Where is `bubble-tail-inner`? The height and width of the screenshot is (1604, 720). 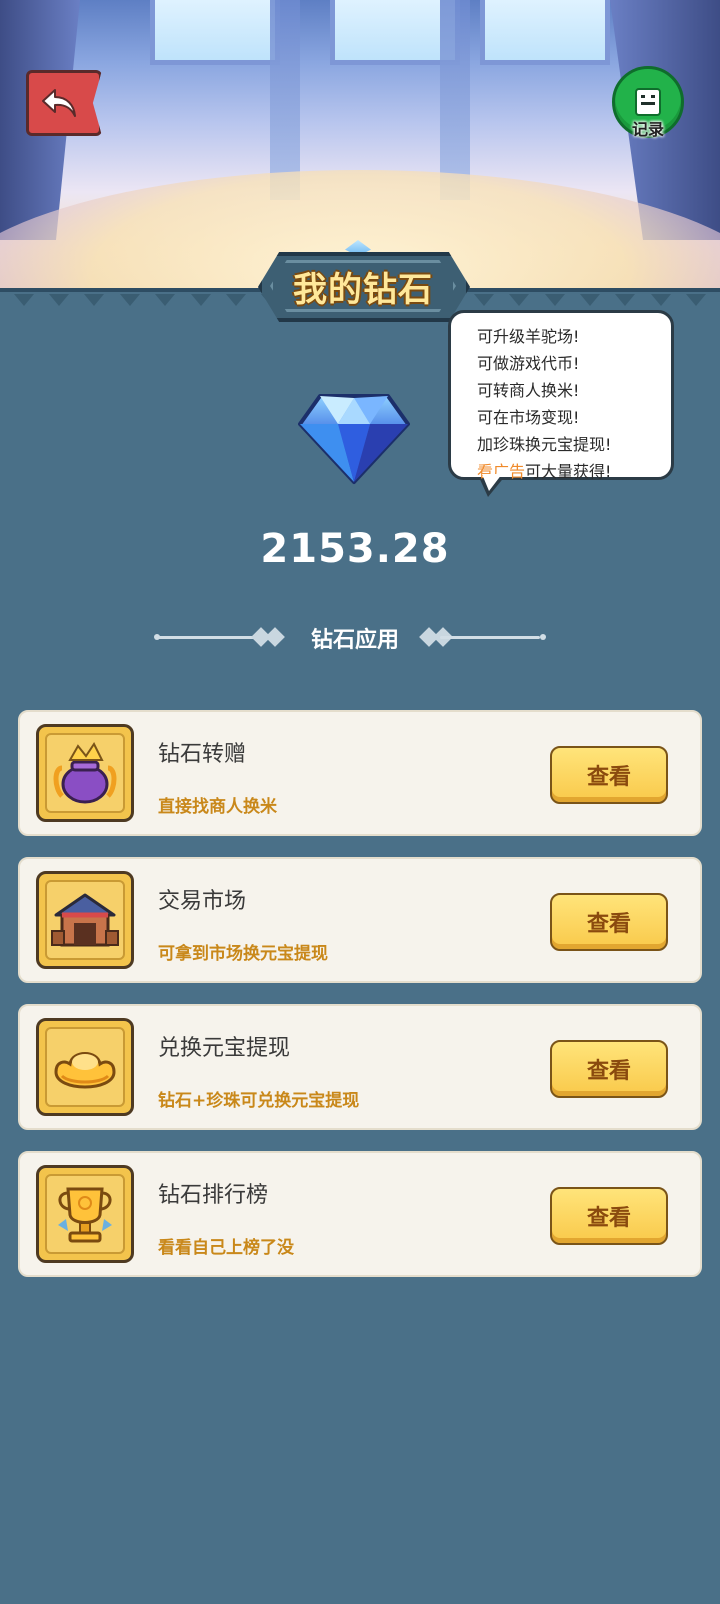
bubble-tail-inner is located at coordinates (492, 482).